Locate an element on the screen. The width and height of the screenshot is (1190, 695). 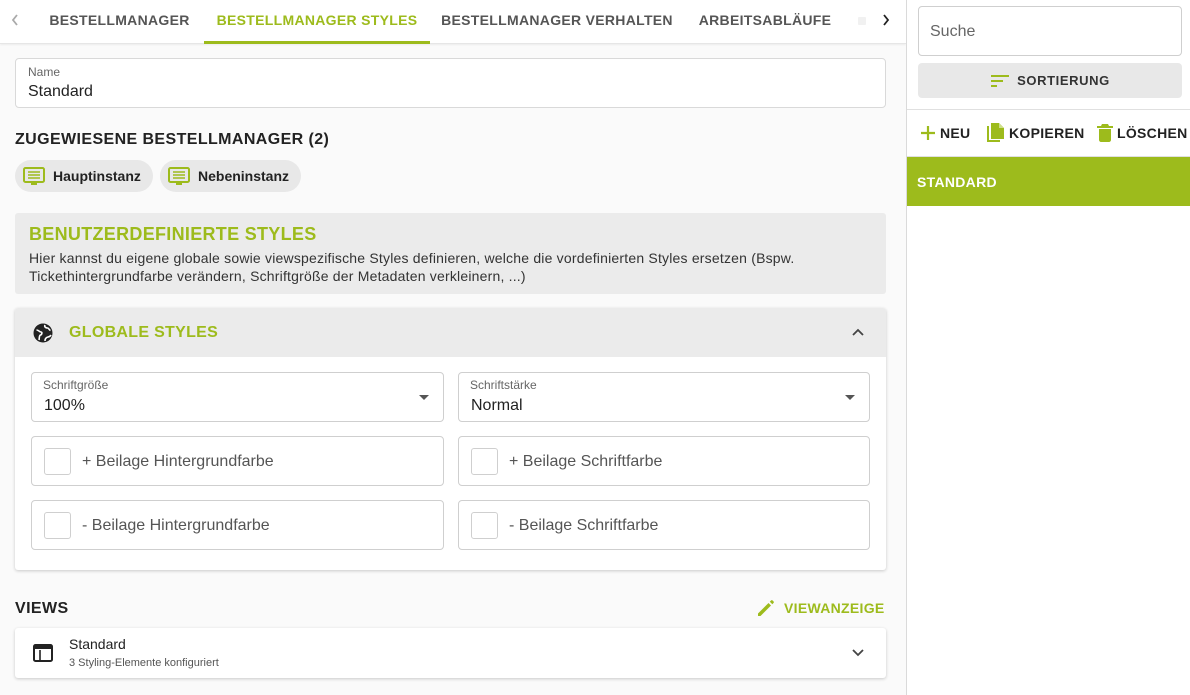
view-item-title: Standard is located at coordinates (97, 644).